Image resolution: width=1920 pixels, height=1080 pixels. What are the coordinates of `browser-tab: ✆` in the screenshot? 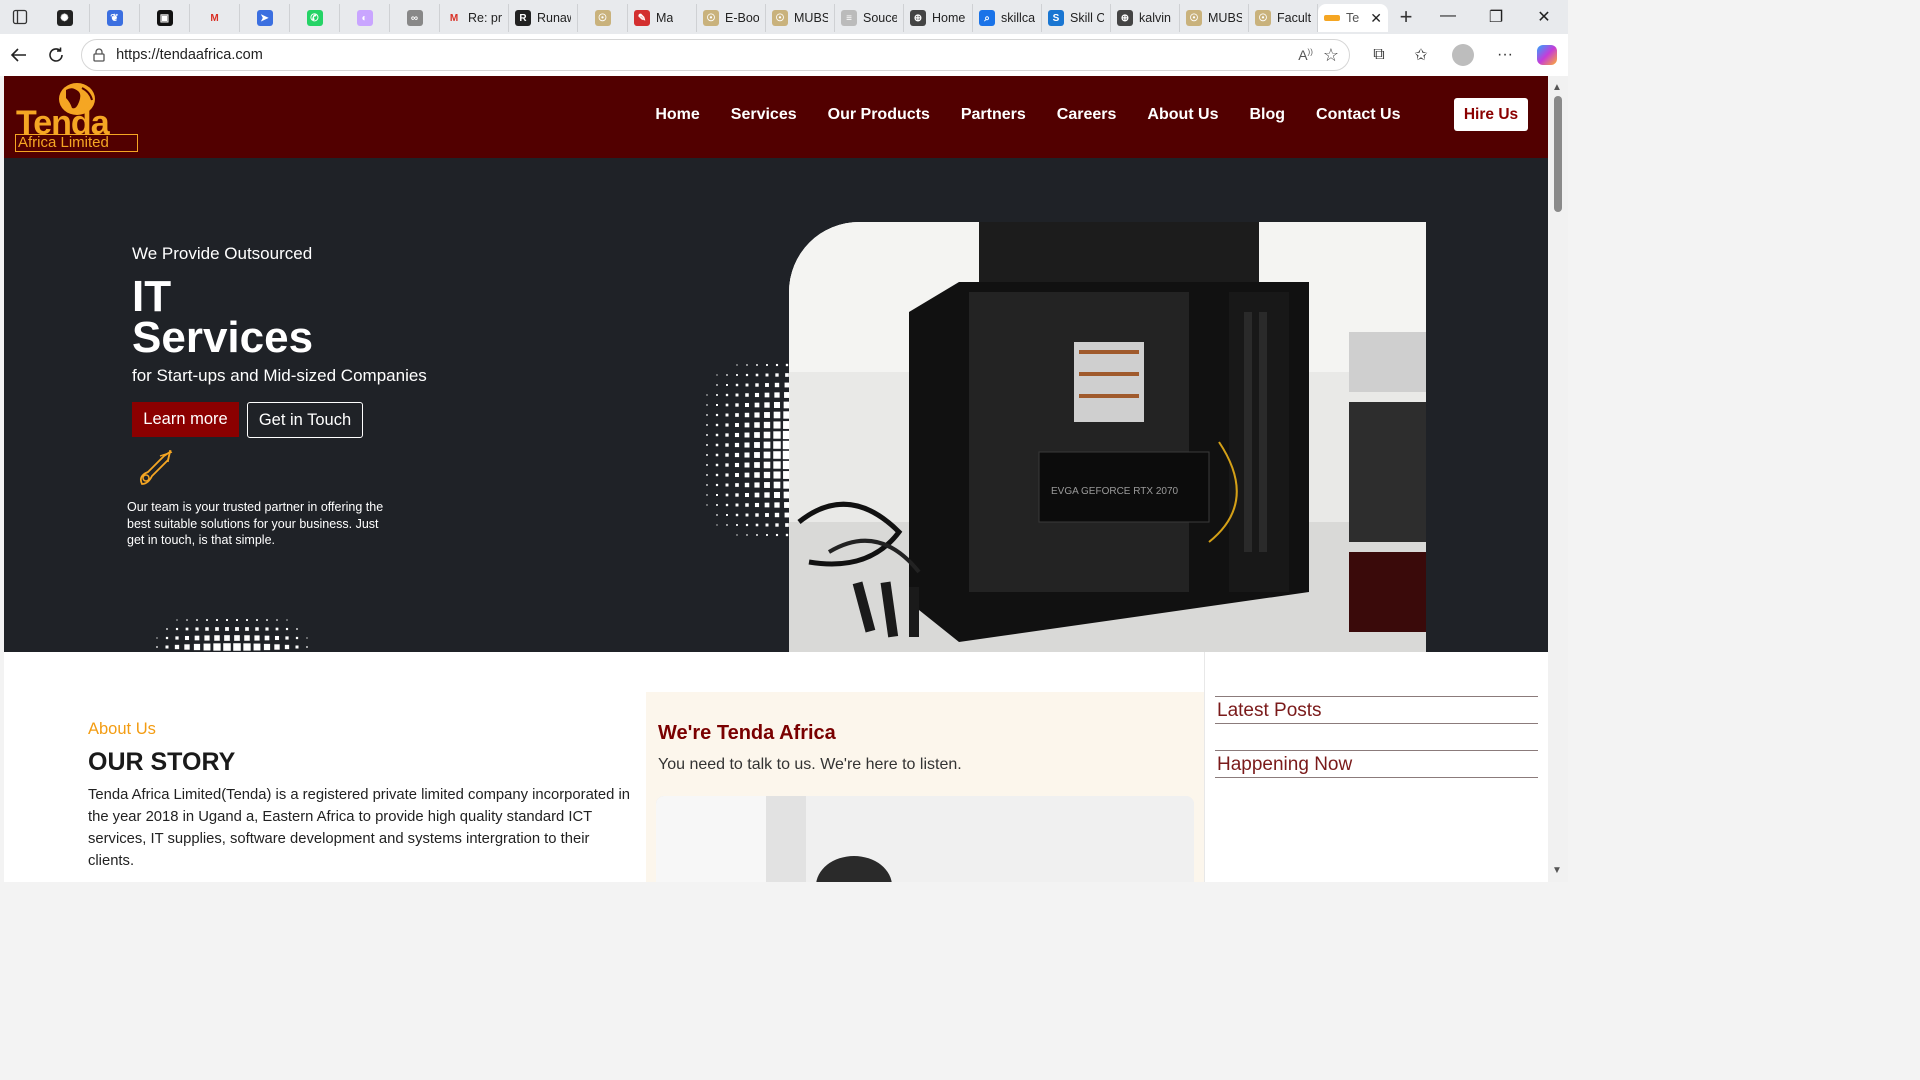 It's located at (315, 18).